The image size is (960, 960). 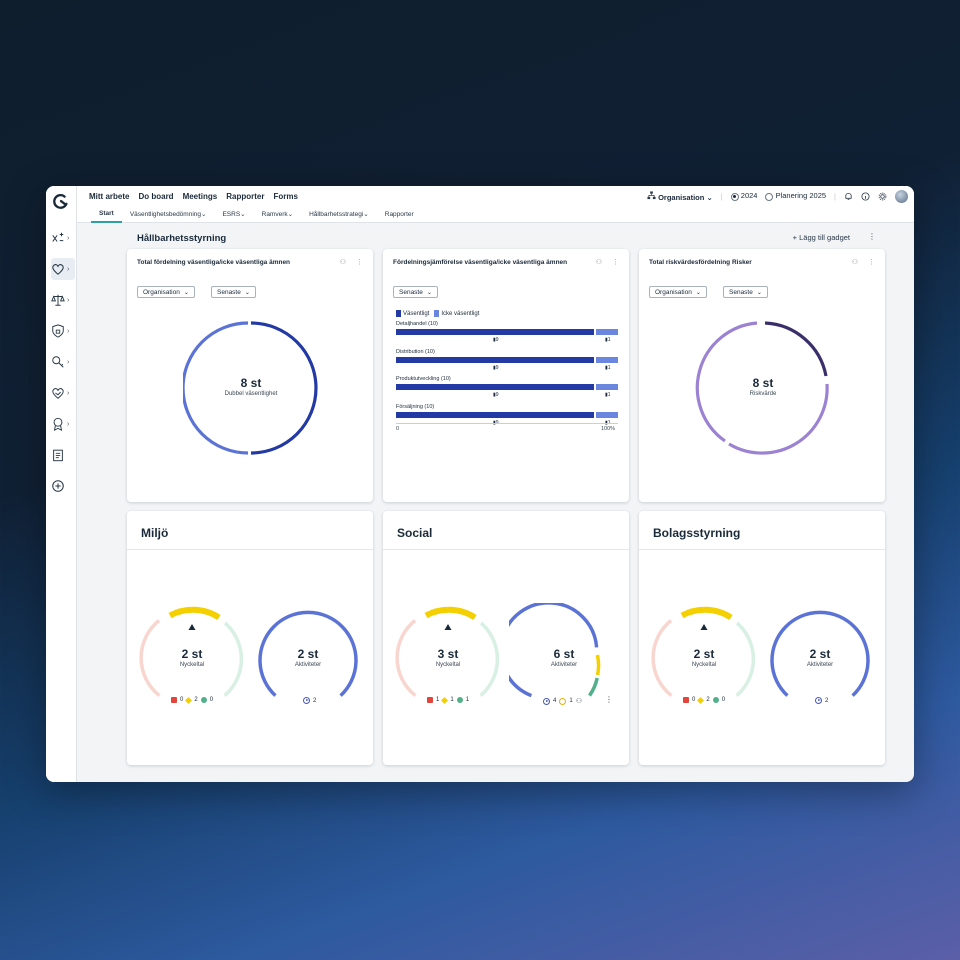 What do you see at coordinates (901, 196) in the screenshot?
I see `avatar` at bounding box center [901, 196].